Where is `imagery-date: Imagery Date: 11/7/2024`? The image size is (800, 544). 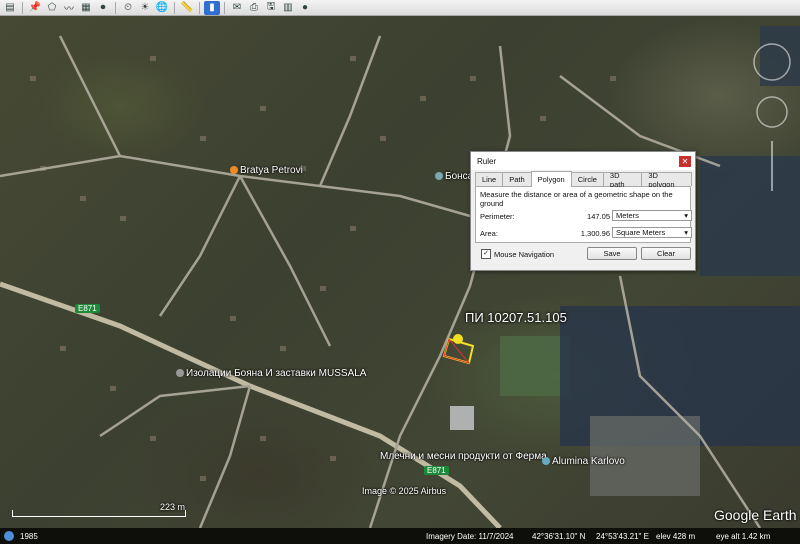
imagery-date: Imagery Date: 11/7/2024 is located at coordinates (470, 536).